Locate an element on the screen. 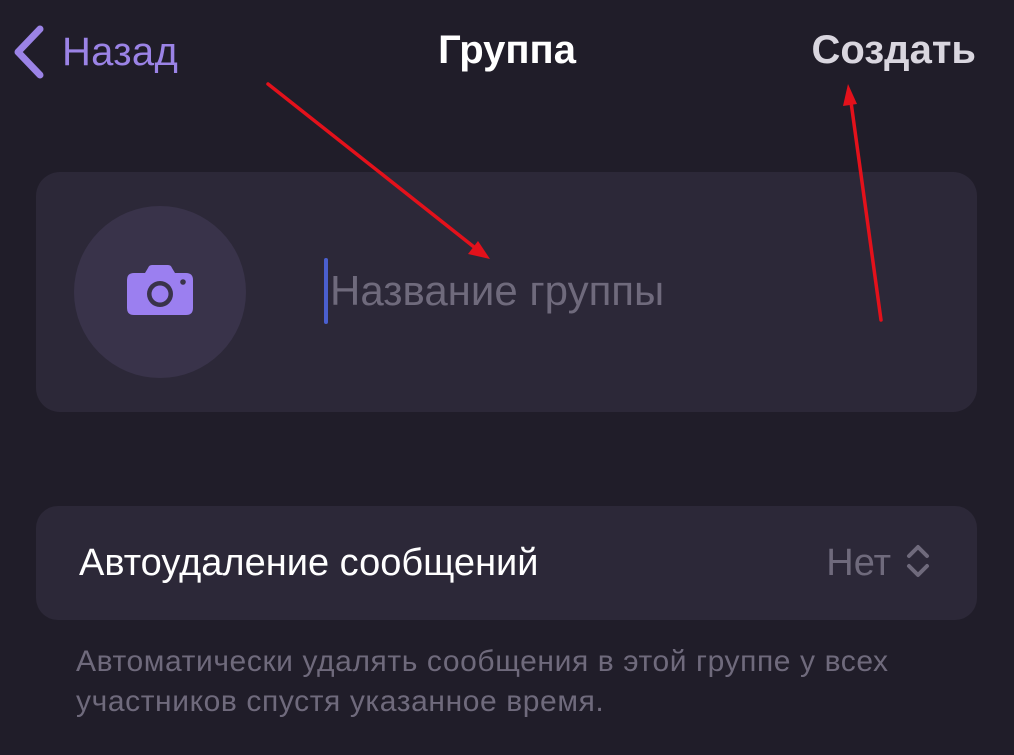  auto-delete-row: Автоудаление сообщений Нет is located at coordinates (506, 563).